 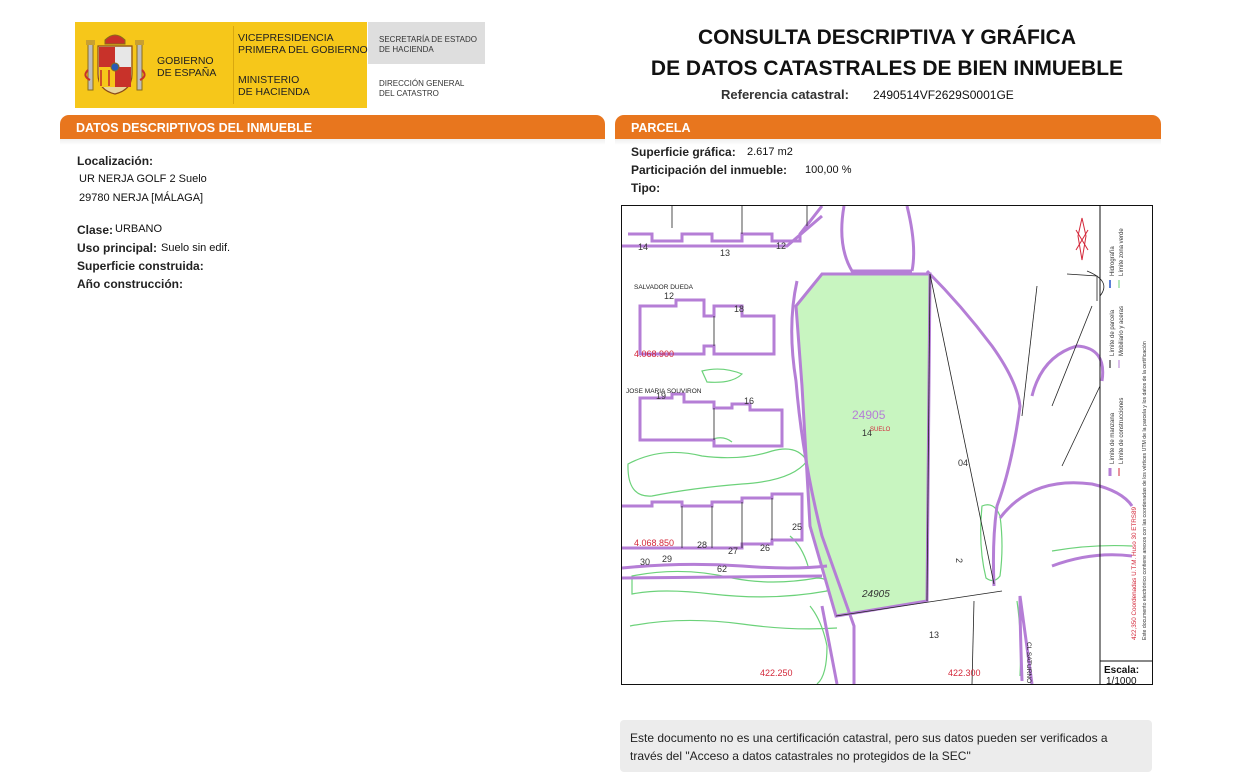 I want to click on coord-x-label: 422.250, so click(x=776, y=673).